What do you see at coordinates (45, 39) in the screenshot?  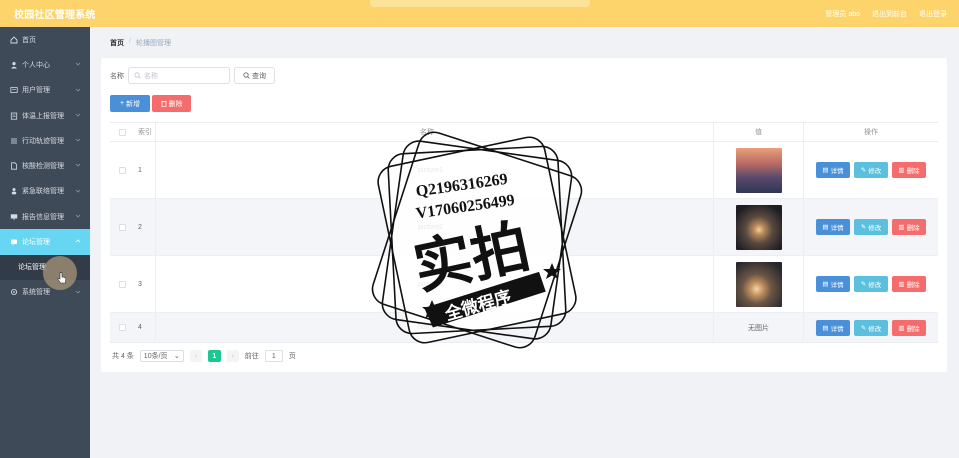 I see `sidebar-item-home: 首页` at bounding box center [45, 39].